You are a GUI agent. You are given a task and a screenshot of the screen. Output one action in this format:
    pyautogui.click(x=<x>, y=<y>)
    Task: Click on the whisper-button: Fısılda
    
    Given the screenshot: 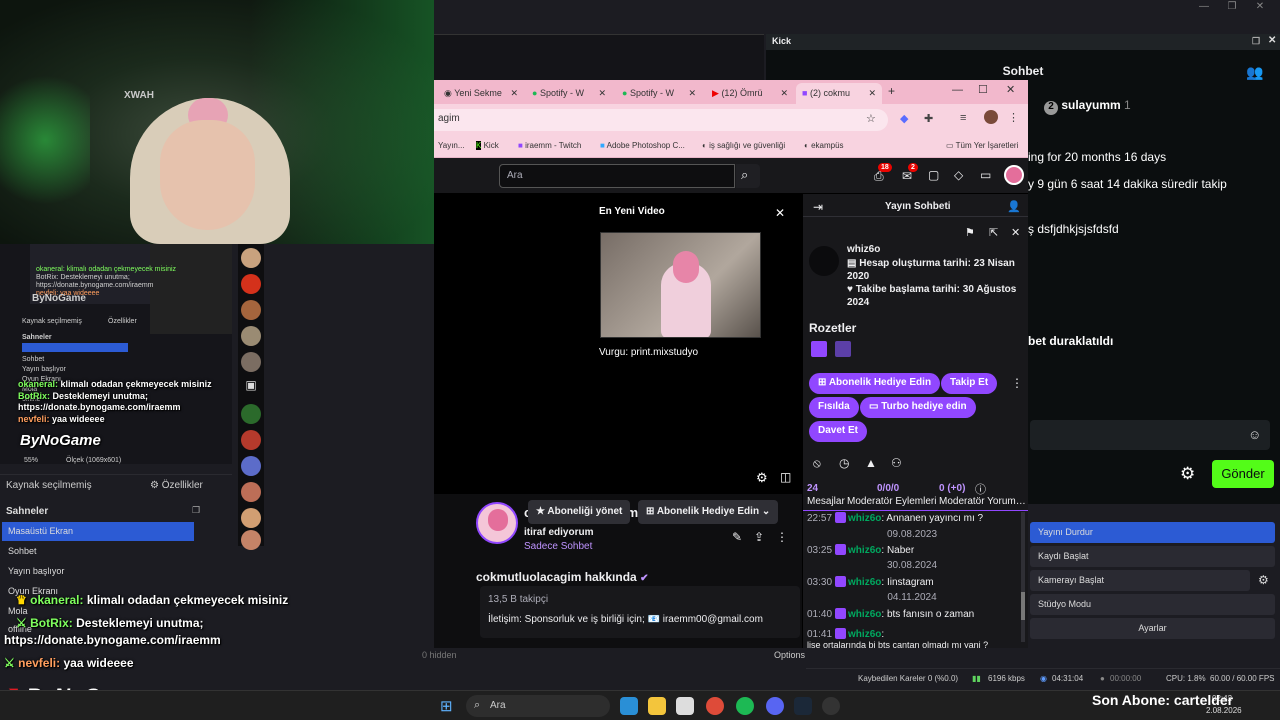 What is the action you would take?
    pyautogui.click(x=834, y=407)
    